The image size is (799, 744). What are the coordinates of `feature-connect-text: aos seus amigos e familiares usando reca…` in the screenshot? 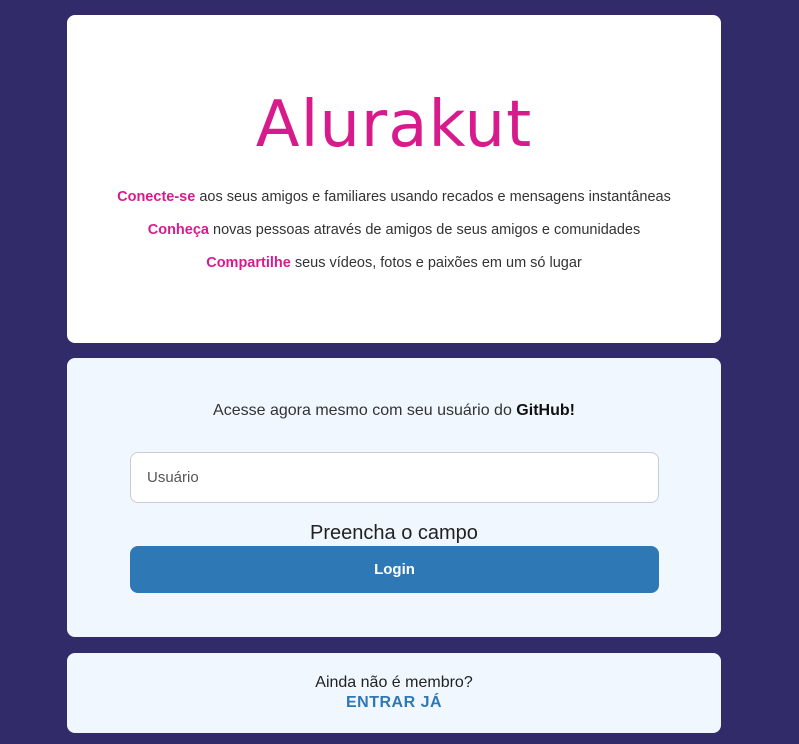 It's located at (433, 197).